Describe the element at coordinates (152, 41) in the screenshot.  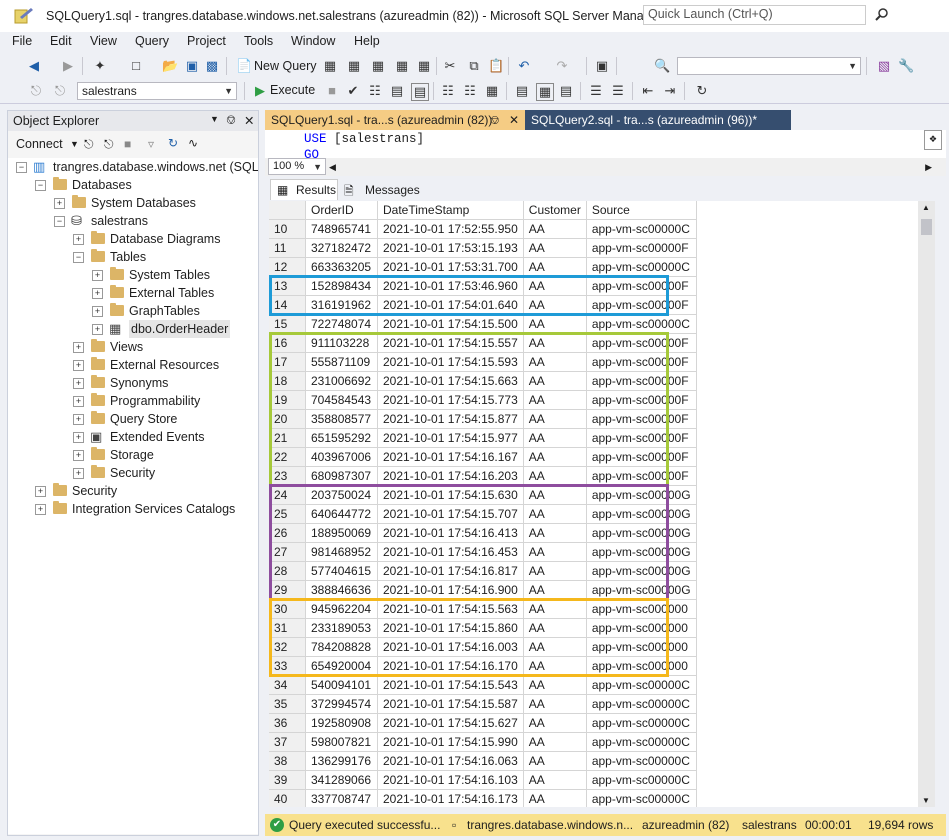
I see `menu-query: Query` at that location.